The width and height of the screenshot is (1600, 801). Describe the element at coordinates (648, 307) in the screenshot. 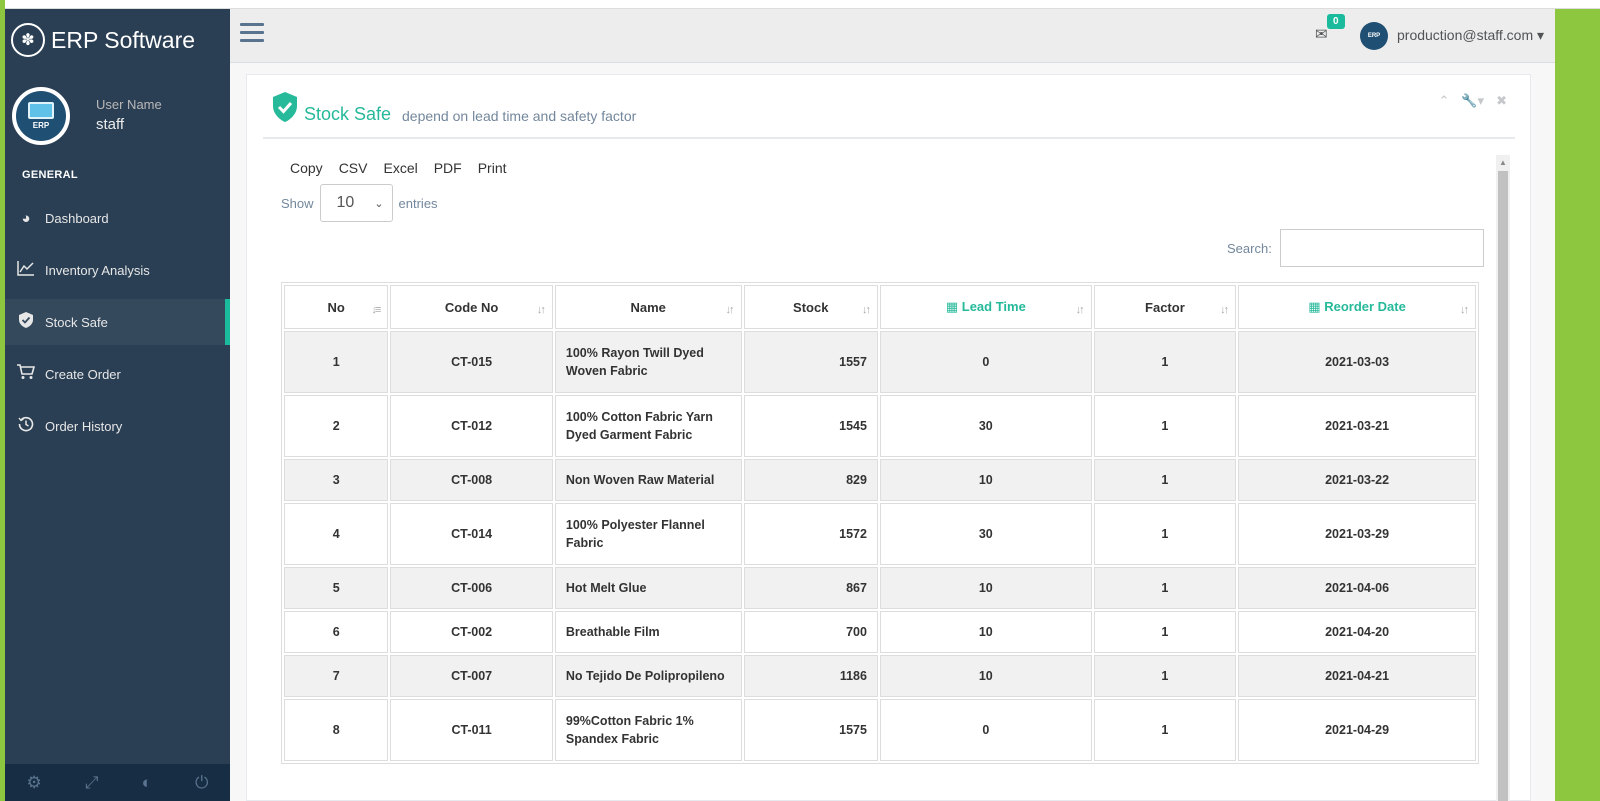

I see `column-header-name: Name ↓↑` at that location.